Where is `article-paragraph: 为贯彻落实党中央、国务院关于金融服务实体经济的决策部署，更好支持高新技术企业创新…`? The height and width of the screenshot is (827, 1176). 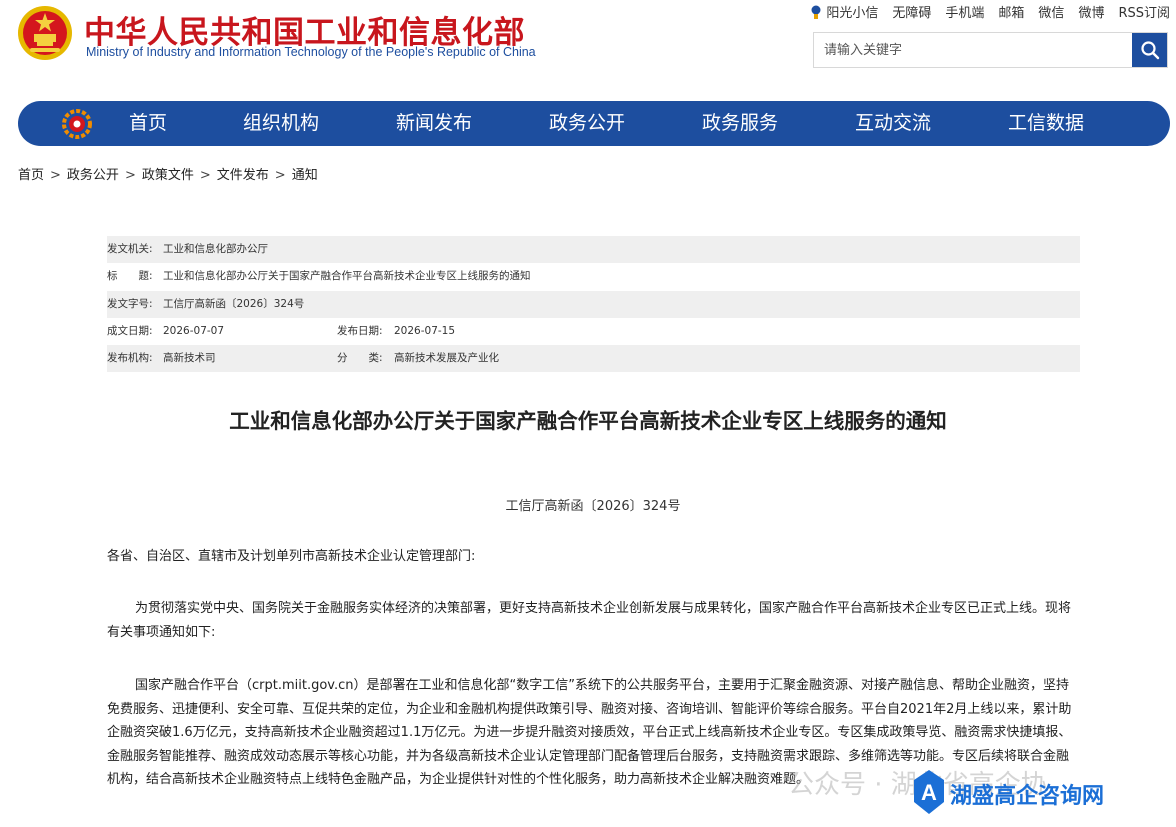 article-paragraph: 为贯彻落实党中央、国务院关于金融服务实体经济的决策部署，更好支持高新技术企业创新… is located at coordinates (589, 620).